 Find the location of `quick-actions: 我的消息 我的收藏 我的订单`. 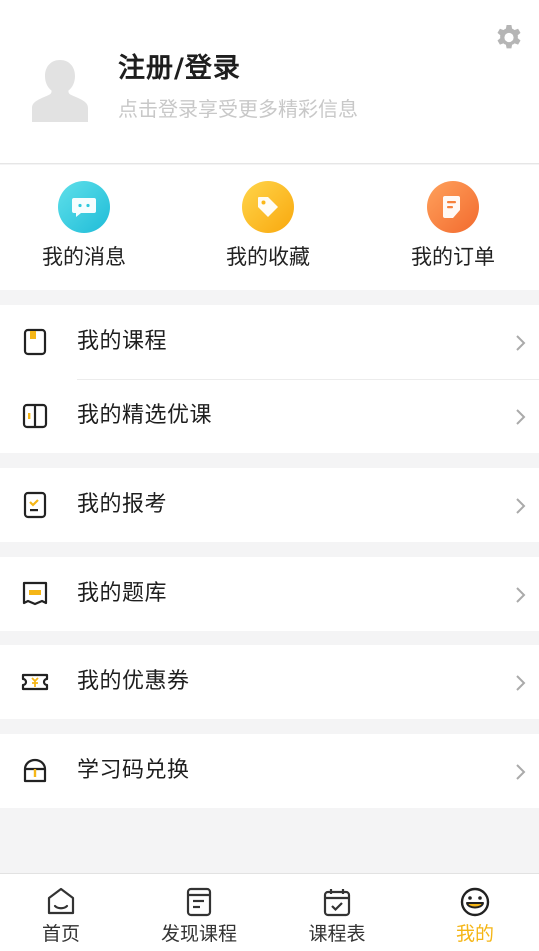

quick-actions: 我的消息 我的收藏 我的订单 is located at coordinates (269, 227).